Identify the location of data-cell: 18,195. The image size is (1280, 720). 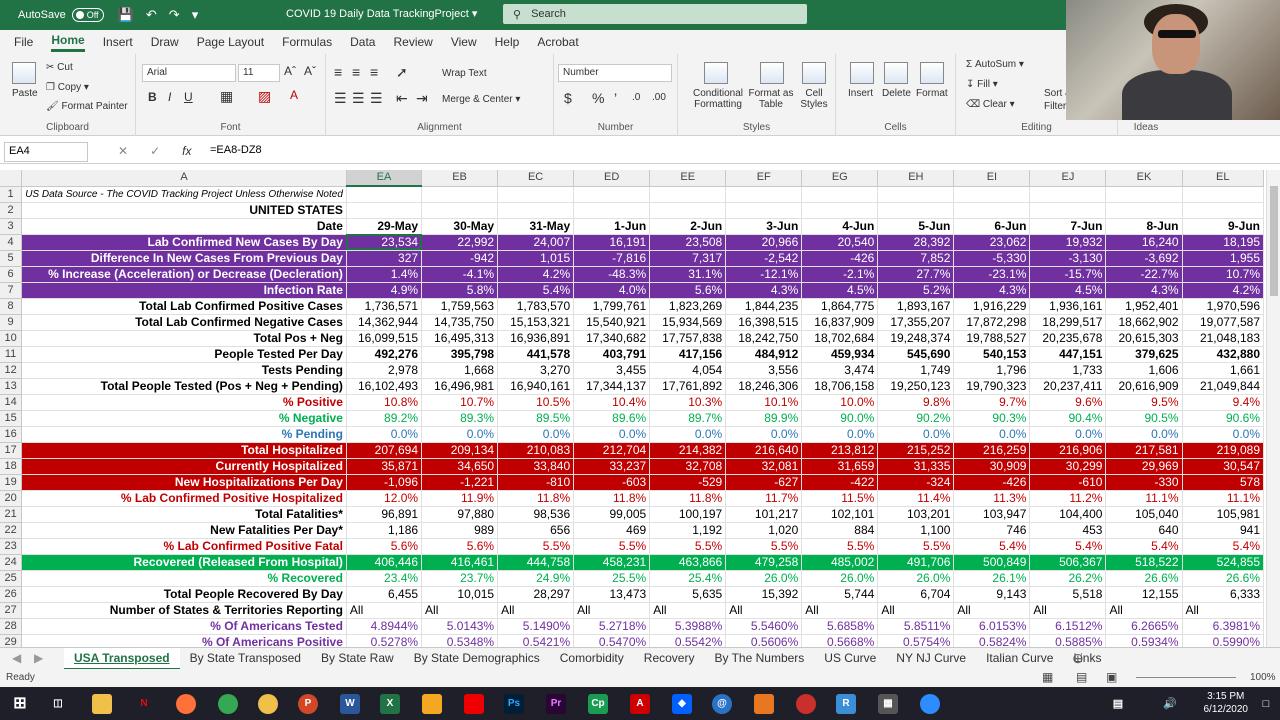
(1223, 242).